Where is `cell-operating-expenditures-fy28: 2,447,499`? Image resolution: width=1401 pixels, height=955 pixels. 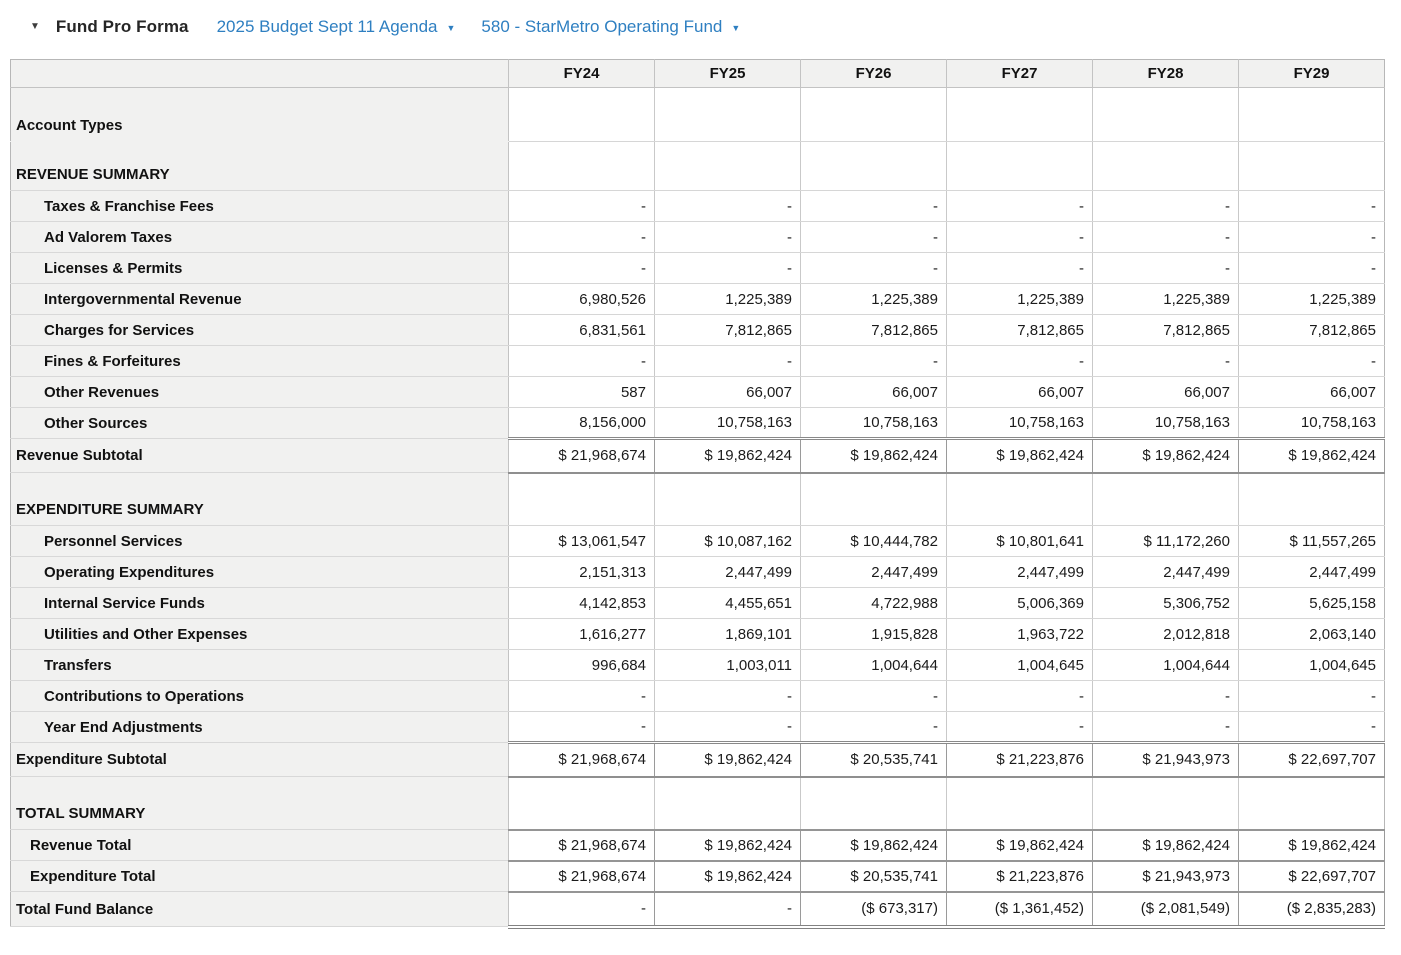
cell-operating-expenditures-fy28: 2,447,499 is located at coordinates (1165, 572).